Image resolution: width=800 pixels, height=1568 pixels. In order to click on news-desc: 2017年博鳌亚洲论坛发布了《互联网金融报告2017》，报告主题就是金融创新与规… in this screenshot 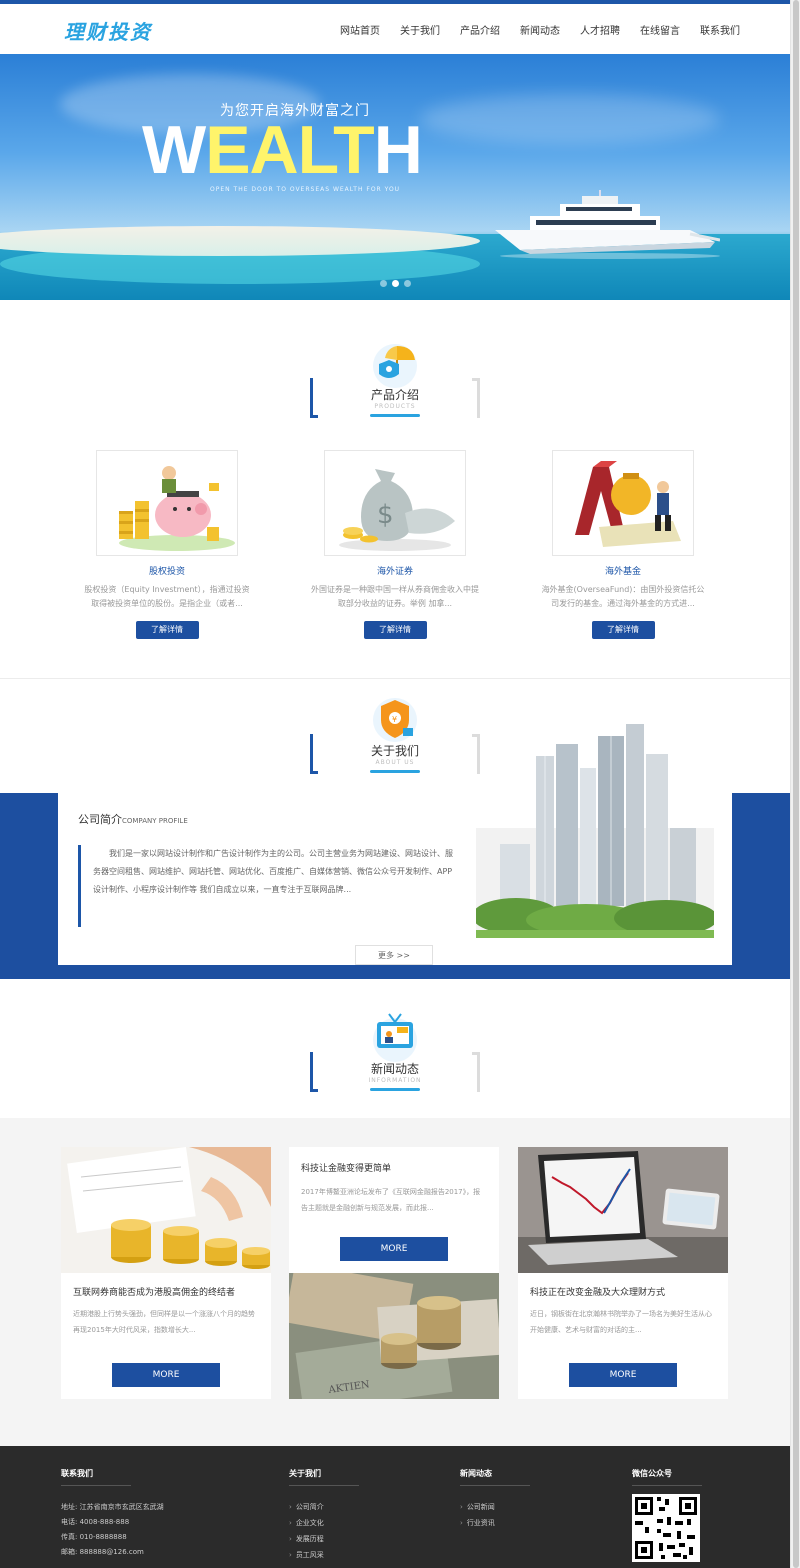, I will do `click(391, 1200)`.